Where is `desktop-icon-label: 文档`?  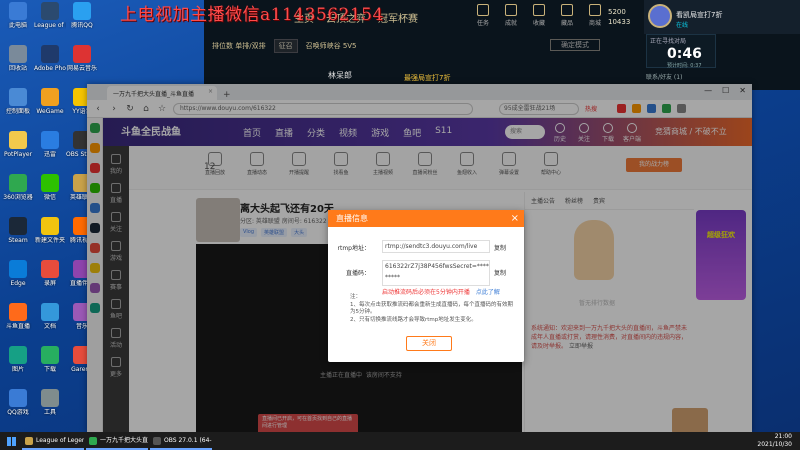
desktop-icon-label: 文档 is located at coordinates (49, 326).